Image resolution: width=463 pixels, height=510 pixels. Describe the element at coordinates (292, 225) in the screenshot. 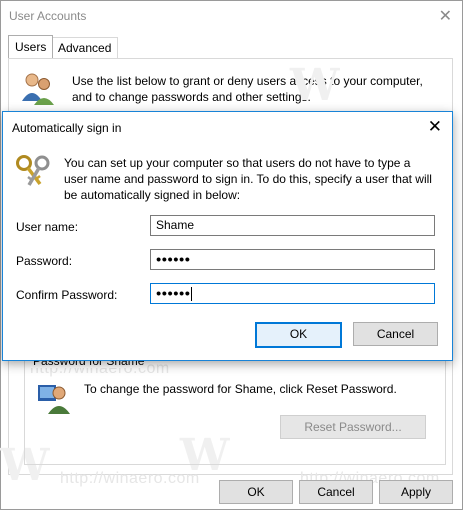

I see `username-field: Shame` at that location.